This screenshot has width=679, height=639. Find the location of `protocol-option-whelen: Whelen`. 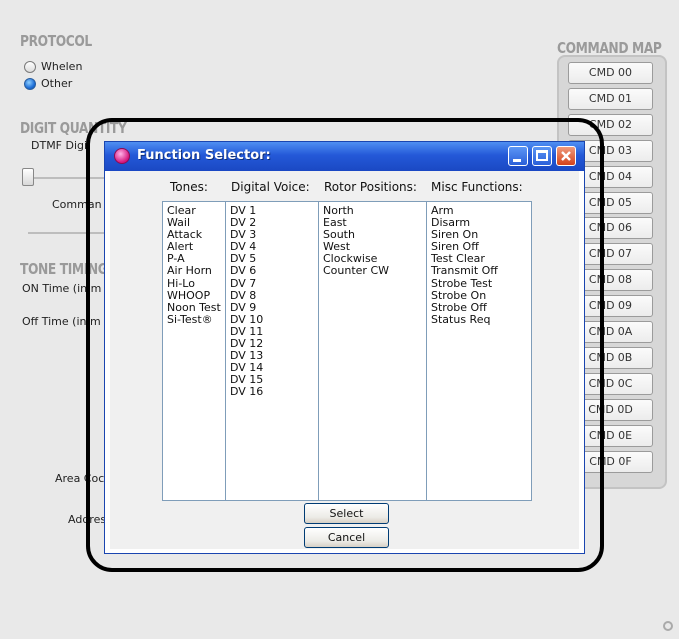

protocol-option-whelen: Whelen is located at coordinates (53, 66).